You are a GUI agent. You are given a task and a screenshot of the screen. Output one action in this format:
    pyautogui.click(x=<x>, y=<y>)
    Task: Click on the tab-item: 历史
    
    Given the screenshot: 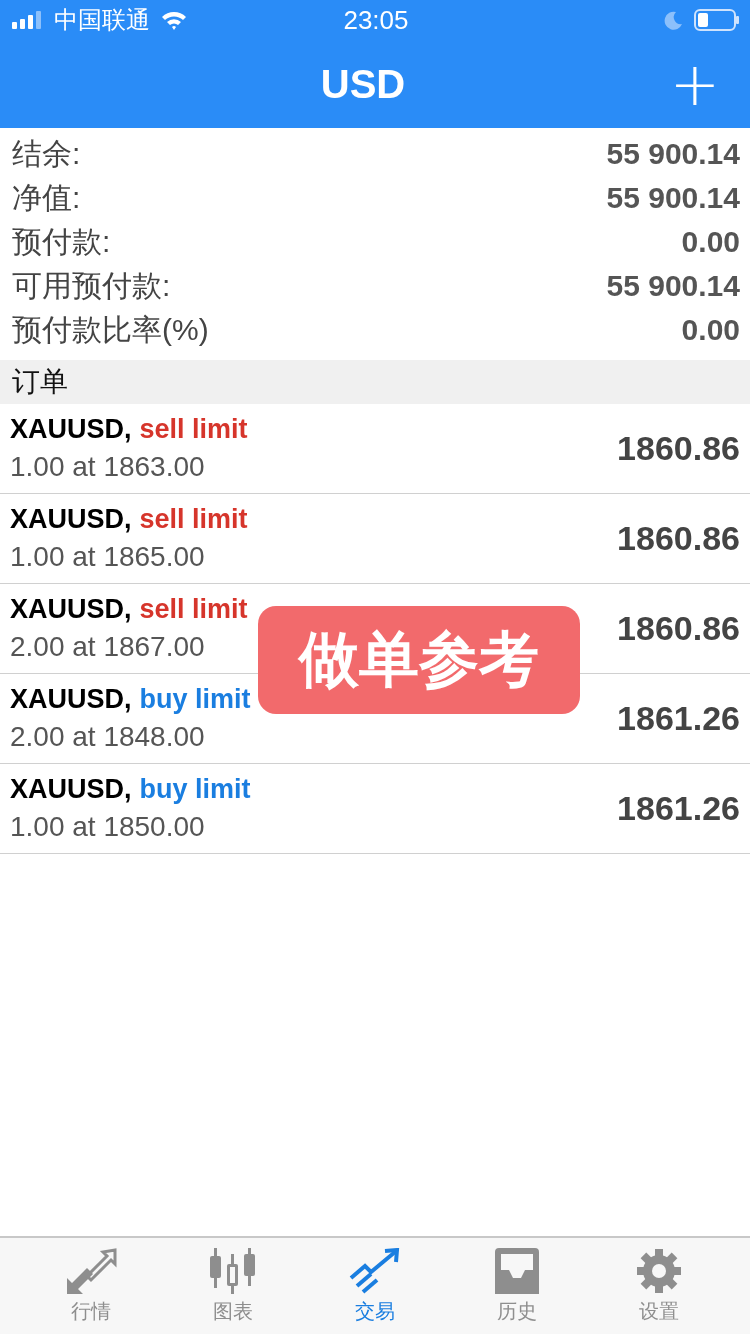 What is the action you would take?
    pyautogui.click(x=517, y=1286)
    